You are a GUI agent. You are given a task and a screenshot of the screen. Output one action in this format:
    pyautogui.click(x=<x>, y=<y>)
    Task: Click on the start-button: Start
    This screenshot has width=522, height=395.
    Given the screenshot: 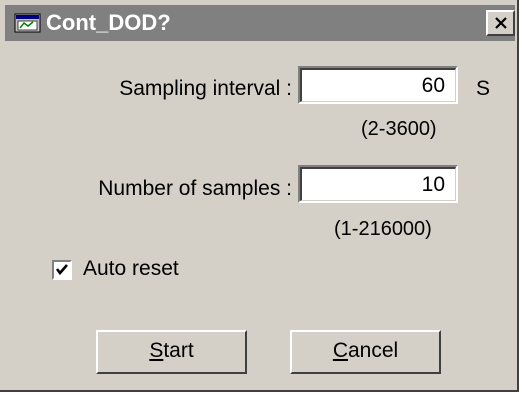 What is the action you would take?
    pyautogui.click(x=171, y=352)
    